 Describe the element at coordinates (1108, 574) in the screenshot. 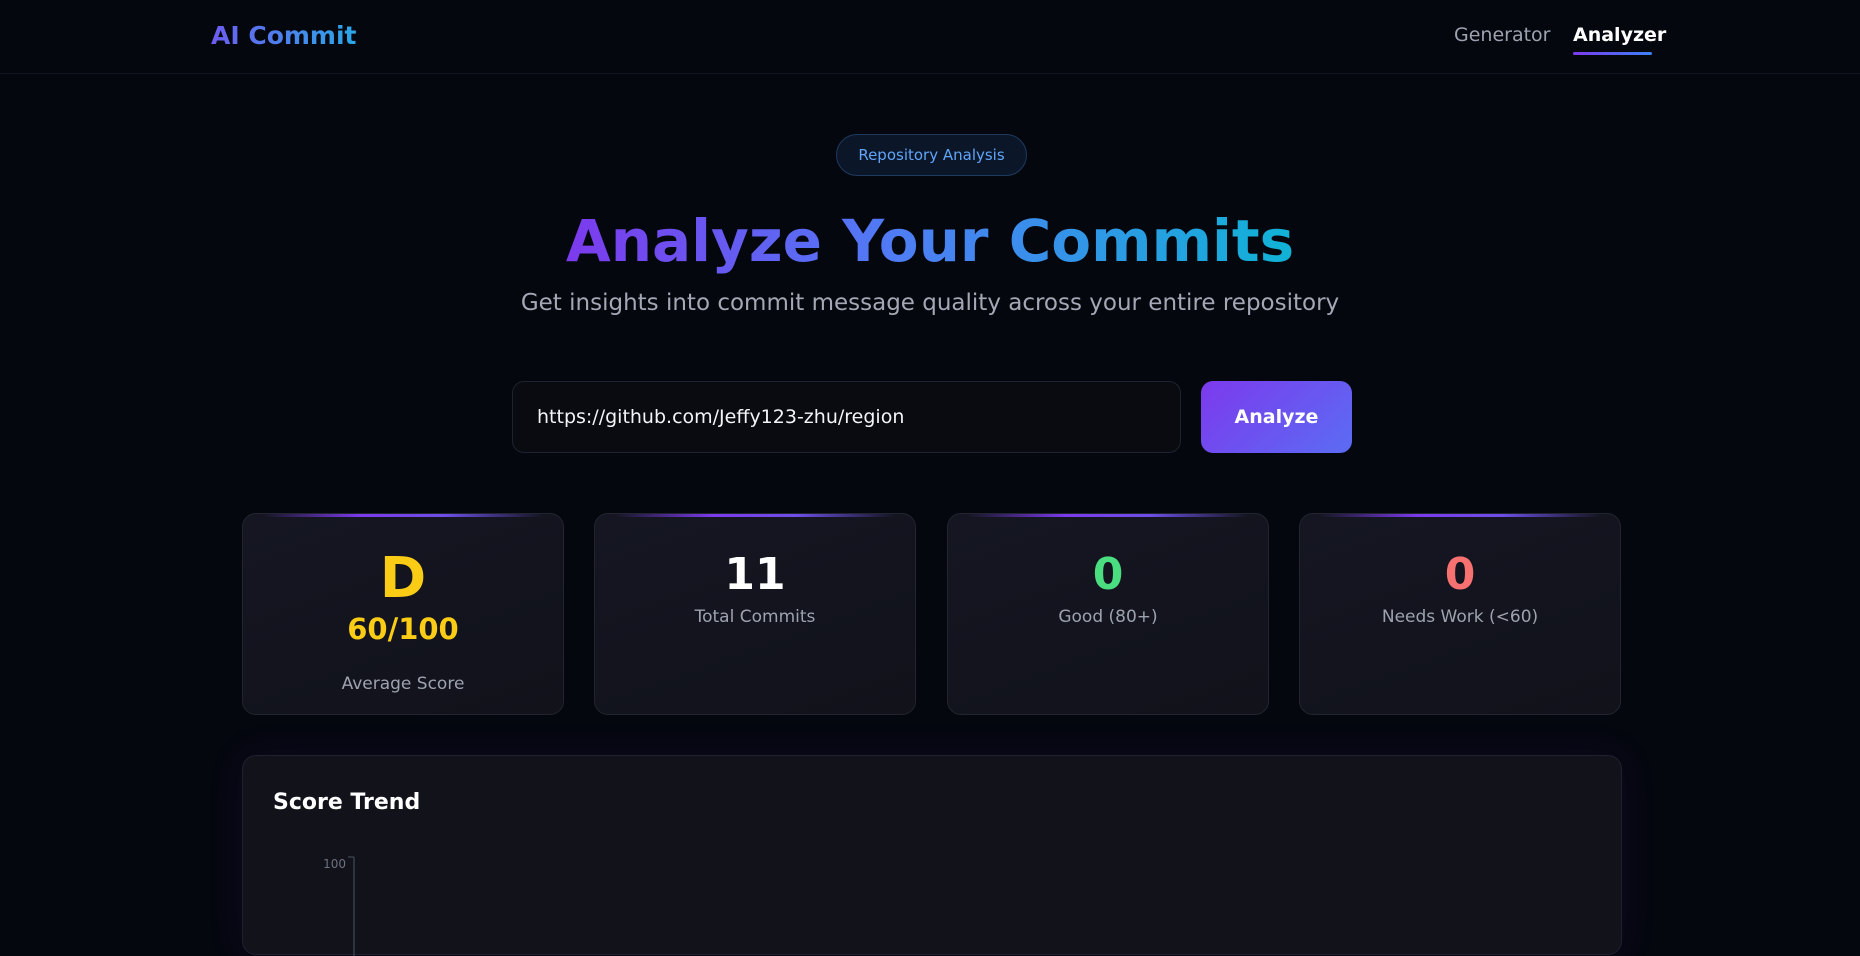

I see `good-commits-value: 0` at that location.